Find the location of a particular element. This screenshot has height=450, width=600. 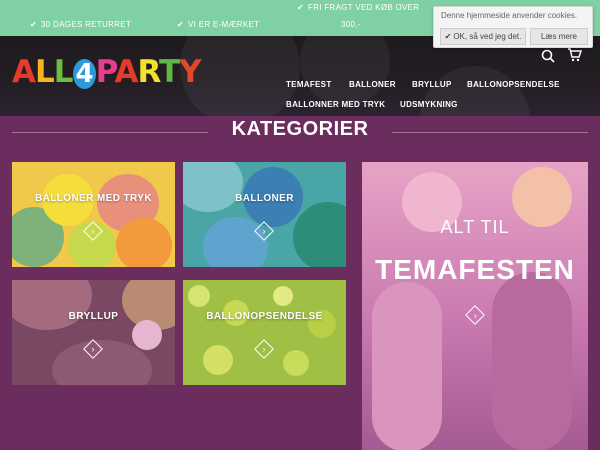

returns-info: ✔ 30 DAGES RETURRET is located at coordinates (80, 24).